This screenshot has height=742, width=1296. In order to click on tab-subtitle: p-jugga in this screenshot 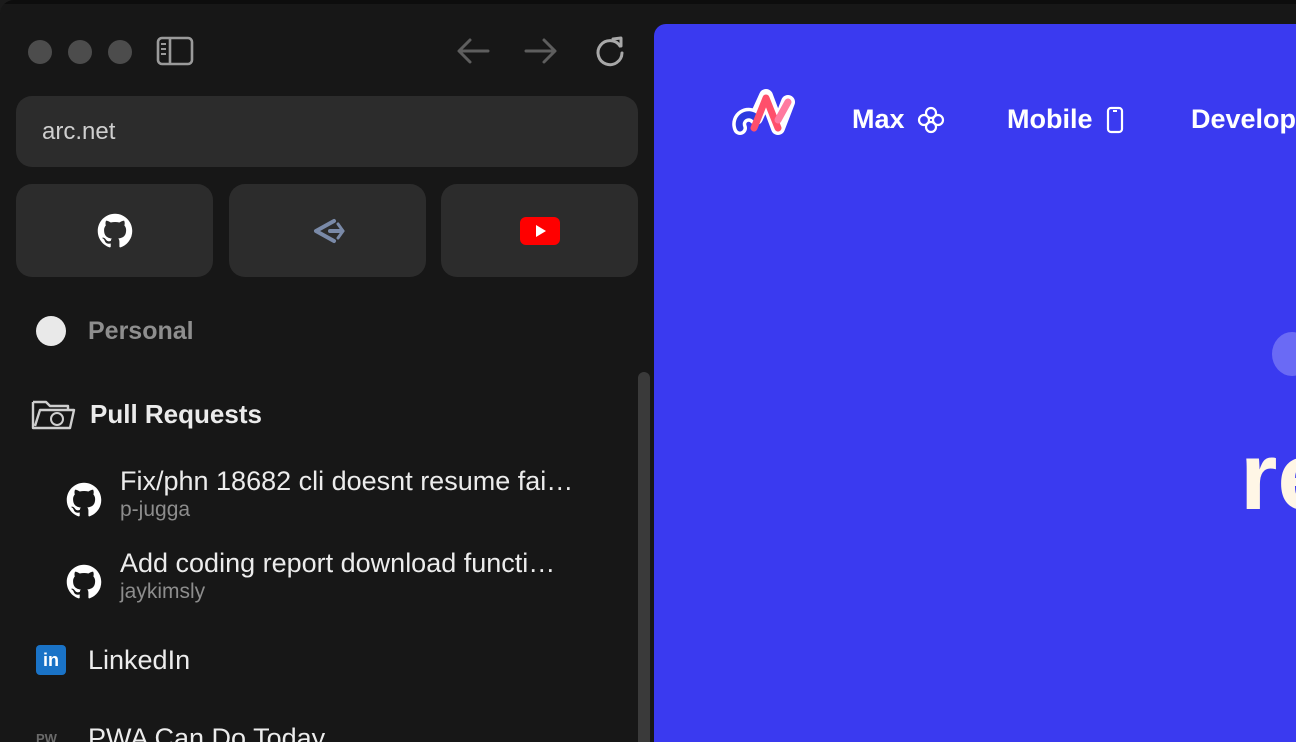, I will do `click(155, 509)`.